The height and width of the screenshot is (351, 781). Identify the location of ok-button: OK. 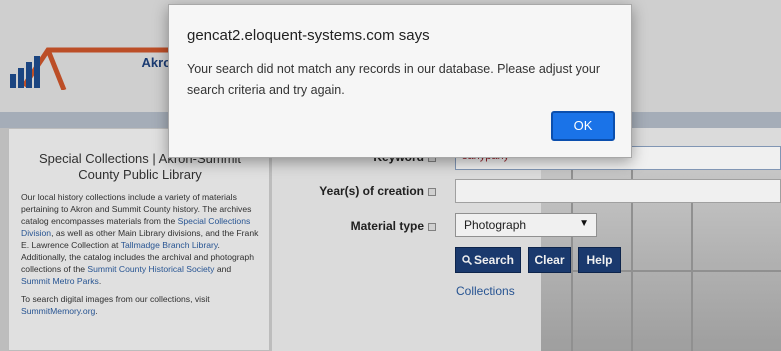
(583, 126).